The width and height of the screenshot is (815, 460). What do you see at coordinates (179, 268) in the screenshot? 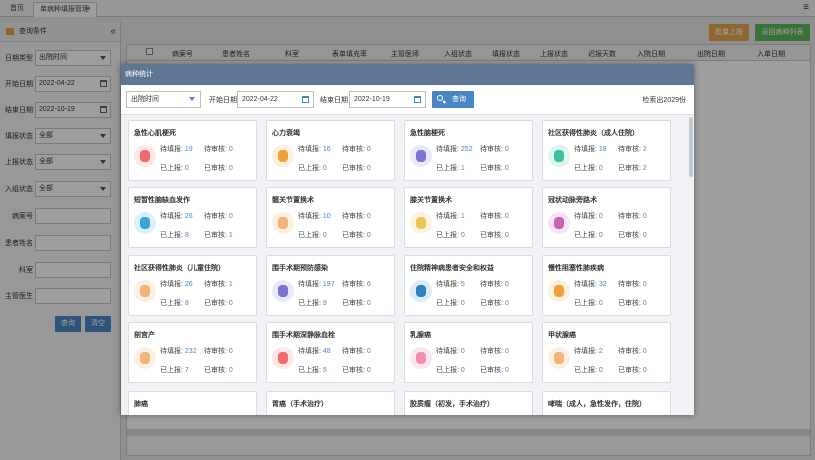
I see `disease-title: 社区获得性肺炎（儿童住院）` at bounding box center [179, 268].